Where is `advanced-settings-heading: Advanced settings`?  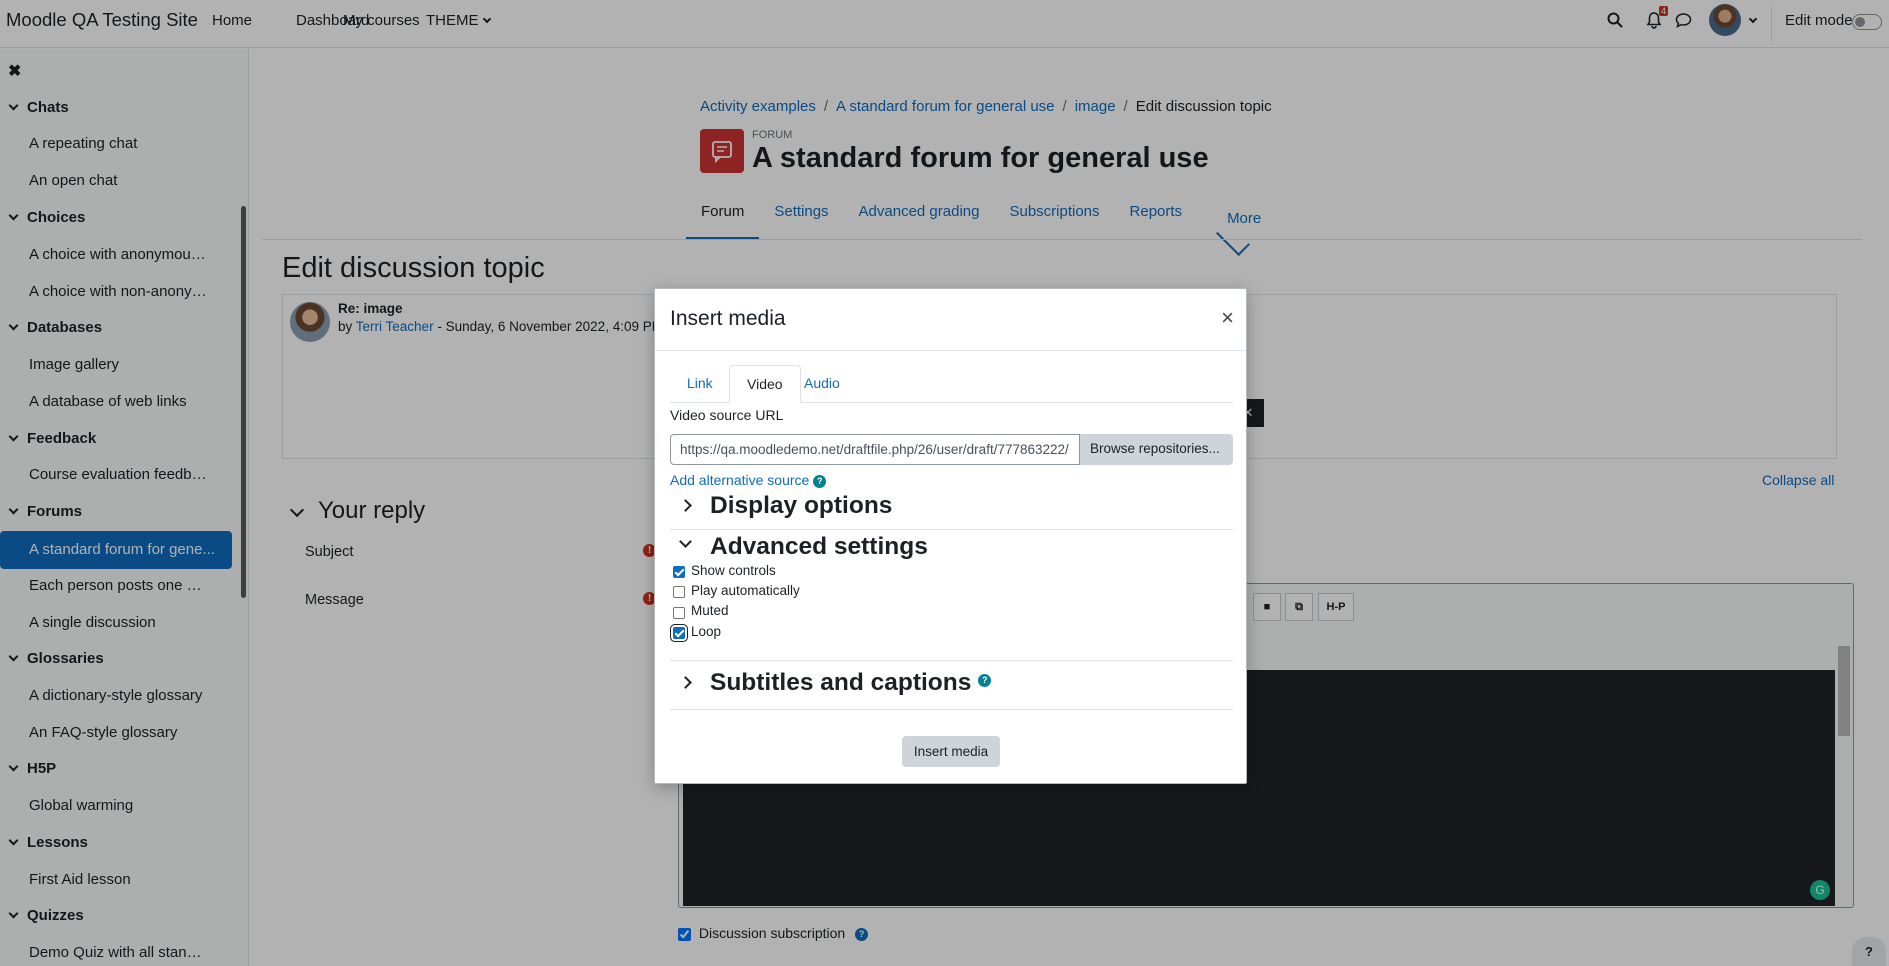 advanced-settings-heading: Advanced settings is located at coordinates (819, 547).